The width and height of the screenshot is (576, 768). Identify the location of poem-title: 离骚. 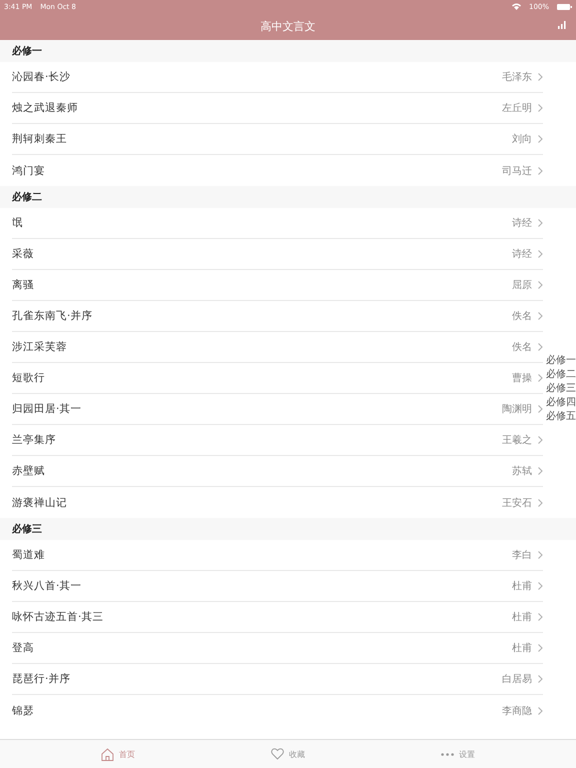
(23, 285).